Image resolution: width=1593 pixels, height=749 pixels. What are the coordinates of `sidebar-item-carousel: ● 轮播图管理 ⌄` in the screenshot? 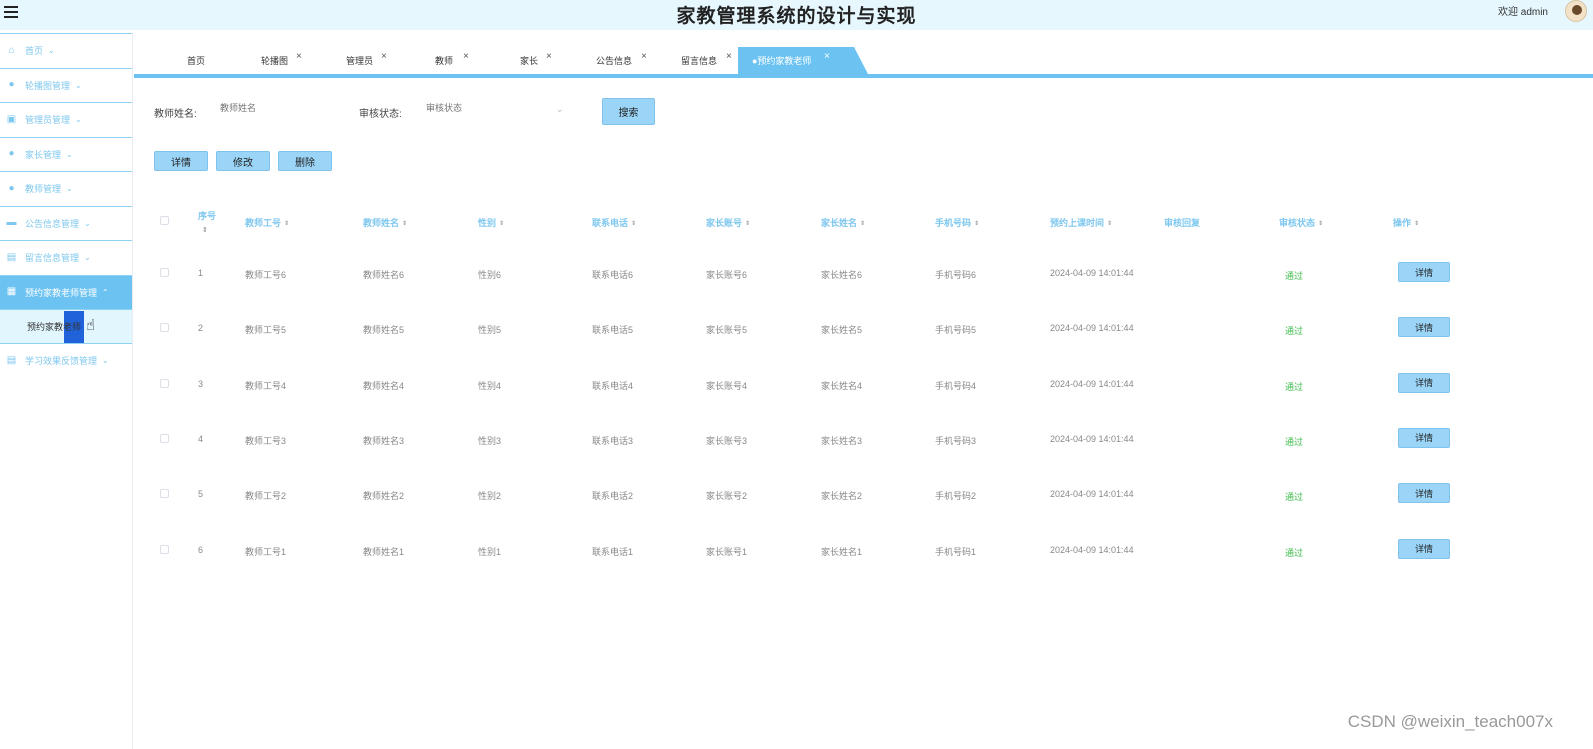 It's located at (66, 85).